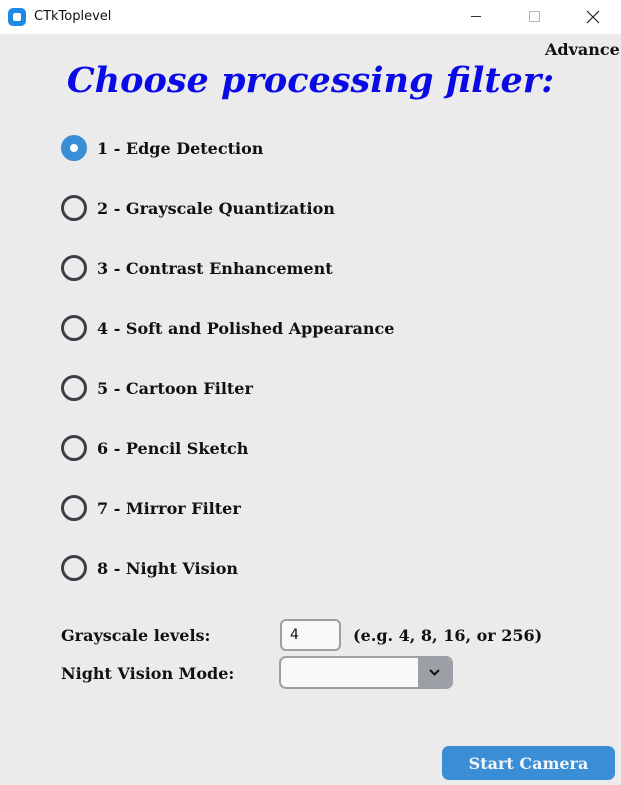 The width and height of the screenshot is (621, 785). I want to click on night-vision-mode-label: Night Vision Mode:, so click(148, 673).